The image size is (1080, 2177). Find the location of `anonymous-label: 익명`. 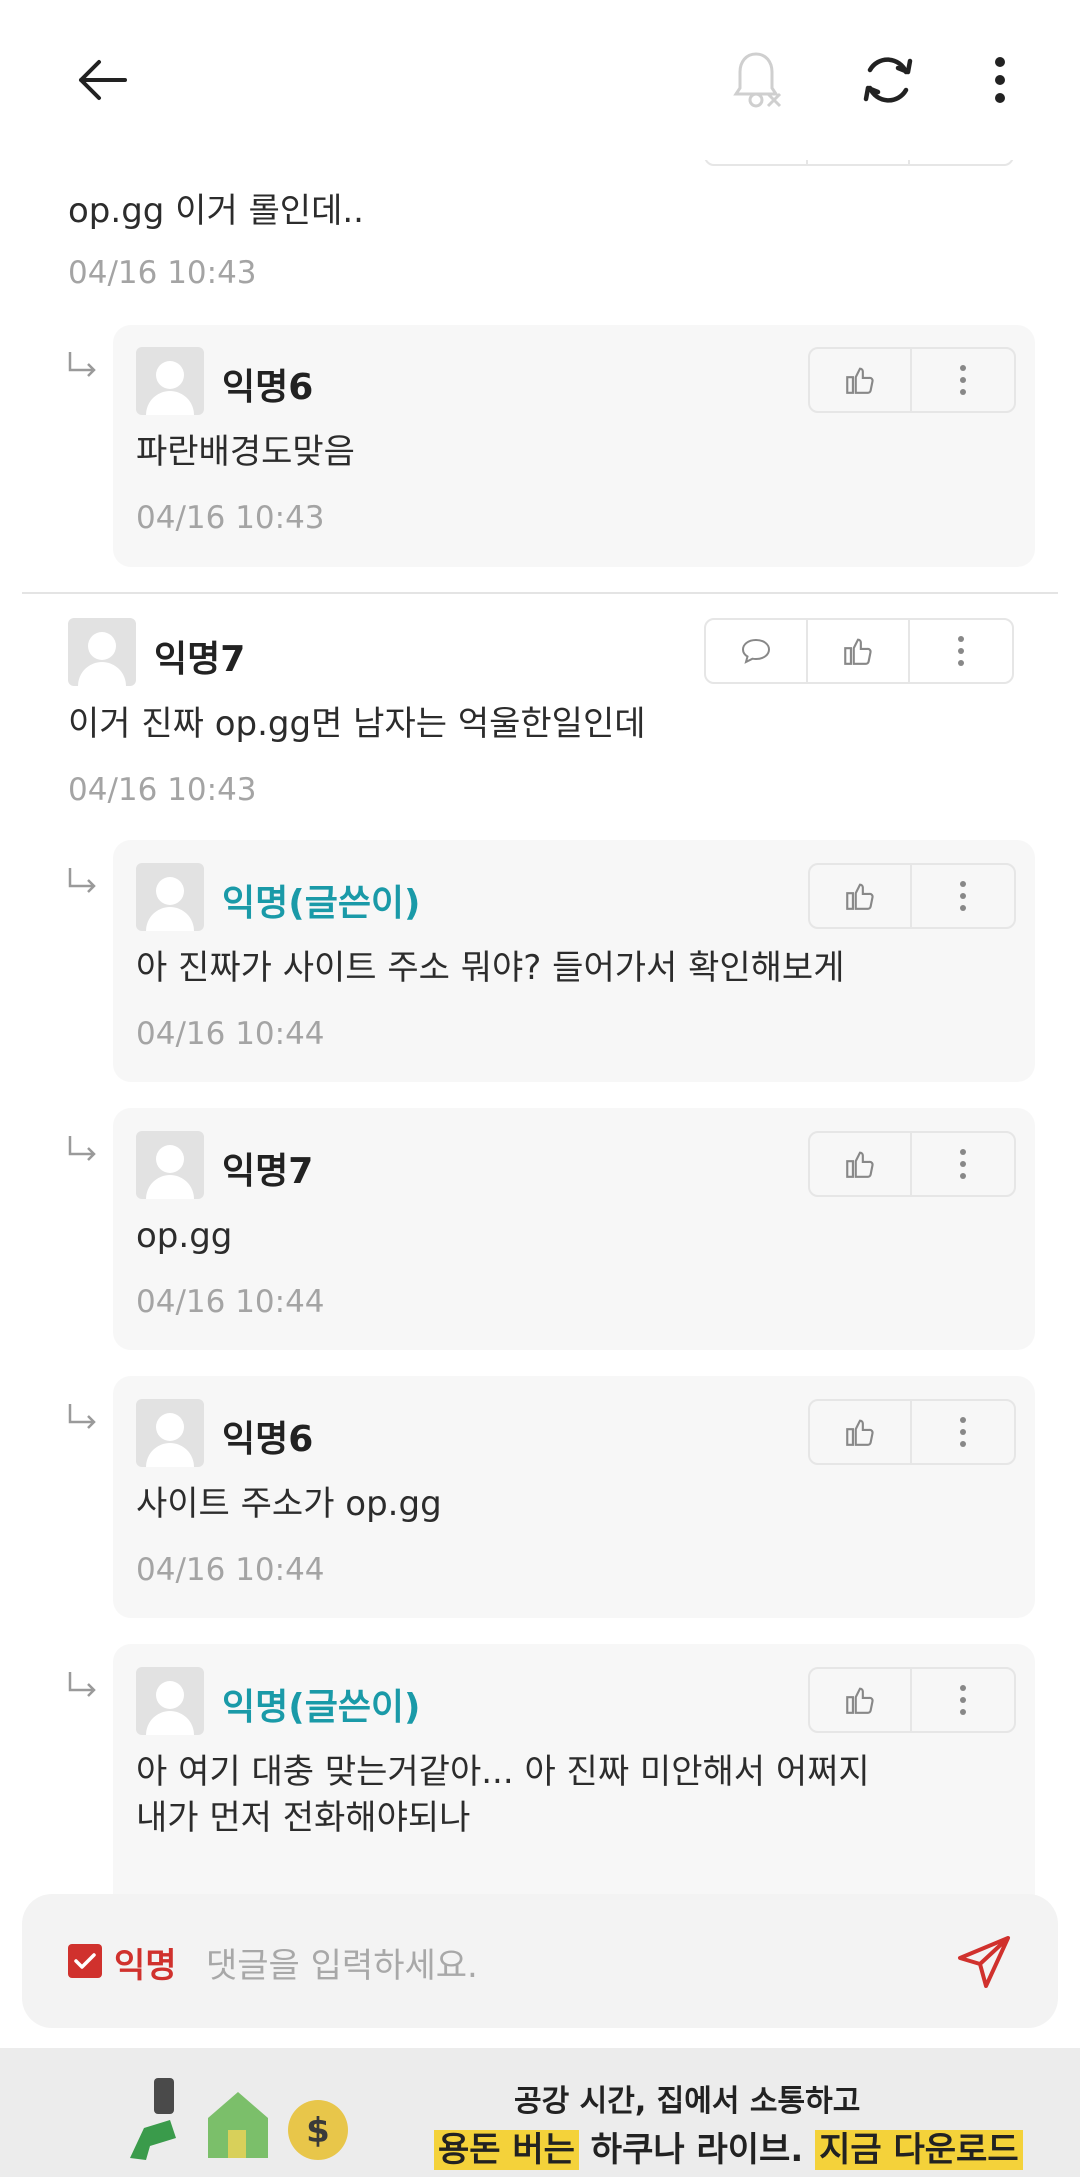

anonymous-label: 익명 is located at coordinates (145, 1962).